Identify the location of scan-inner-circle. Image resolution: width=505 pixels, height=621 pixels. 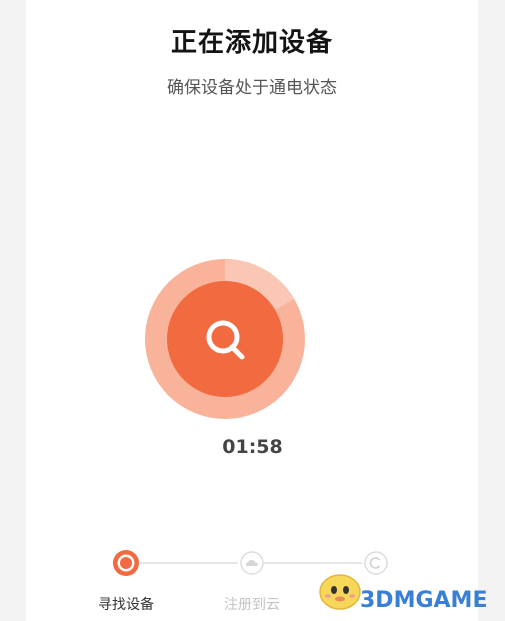
(225, 339).